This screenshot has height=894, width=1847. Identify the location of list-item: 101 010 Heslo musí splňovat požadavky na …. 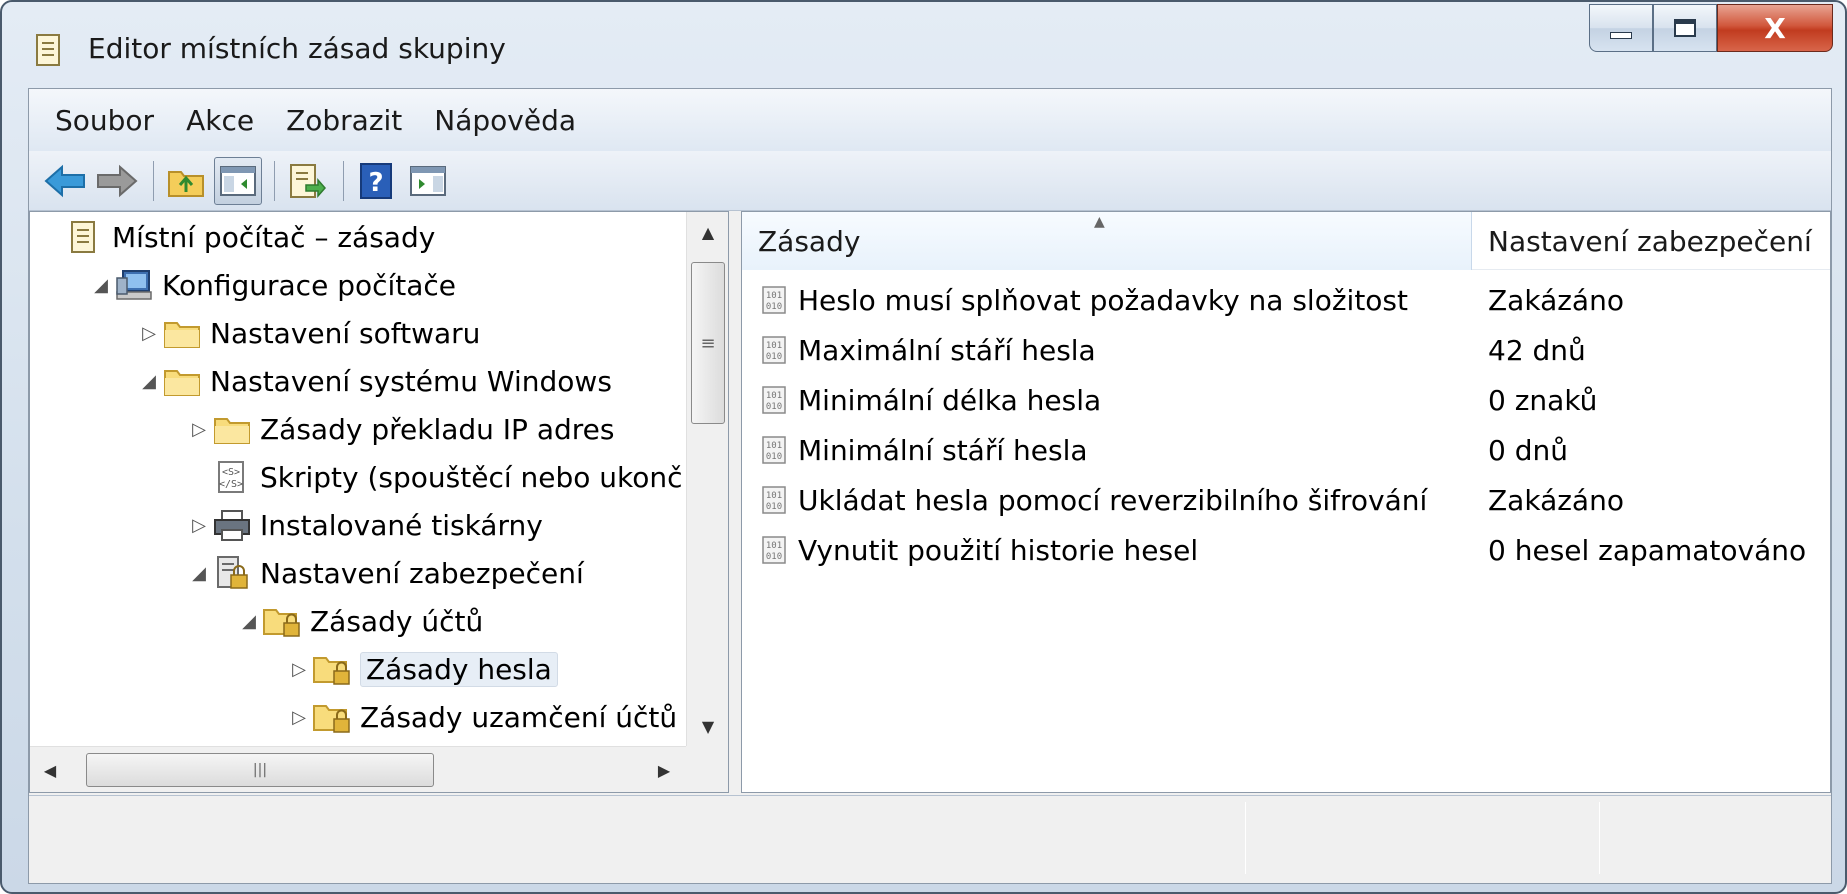
(1286, 300).